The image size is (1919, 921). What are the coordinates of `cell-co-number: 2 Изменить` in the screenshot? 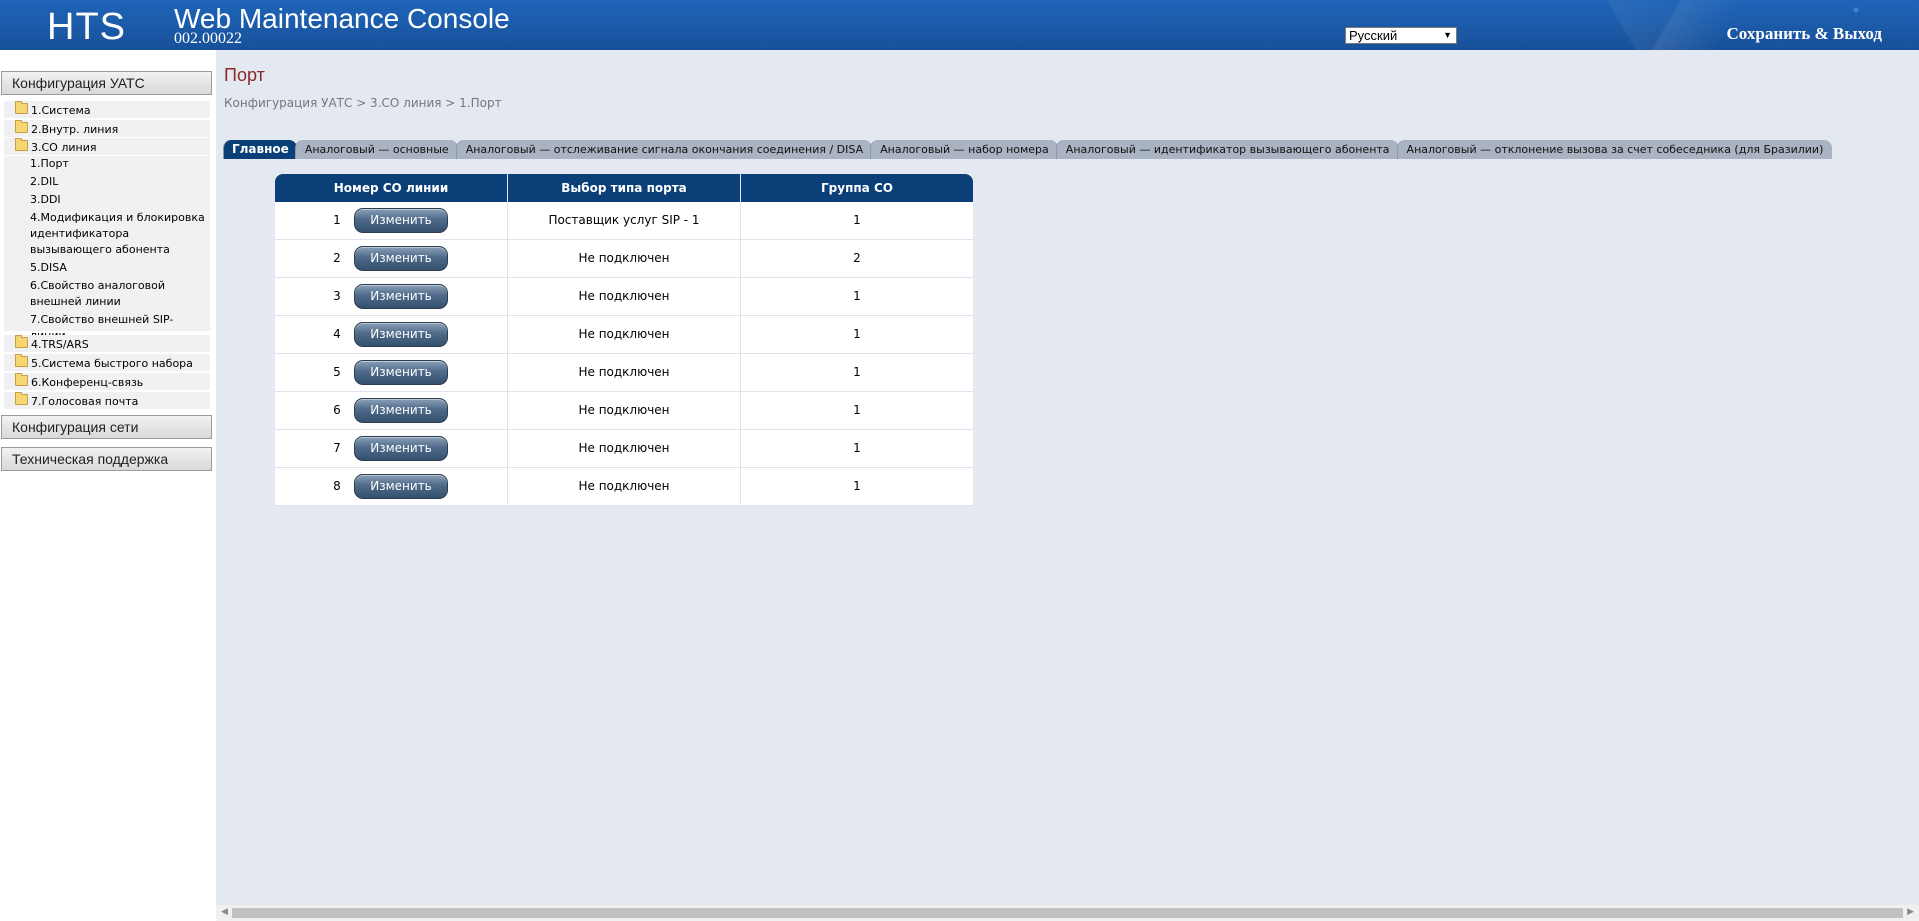 It's located at (391, 258).